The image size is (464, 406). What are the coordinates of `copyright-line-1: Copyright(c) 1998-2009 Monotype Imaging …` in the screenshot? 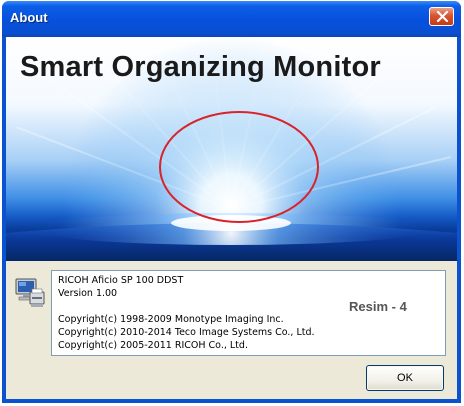 It's located at (171, 319).